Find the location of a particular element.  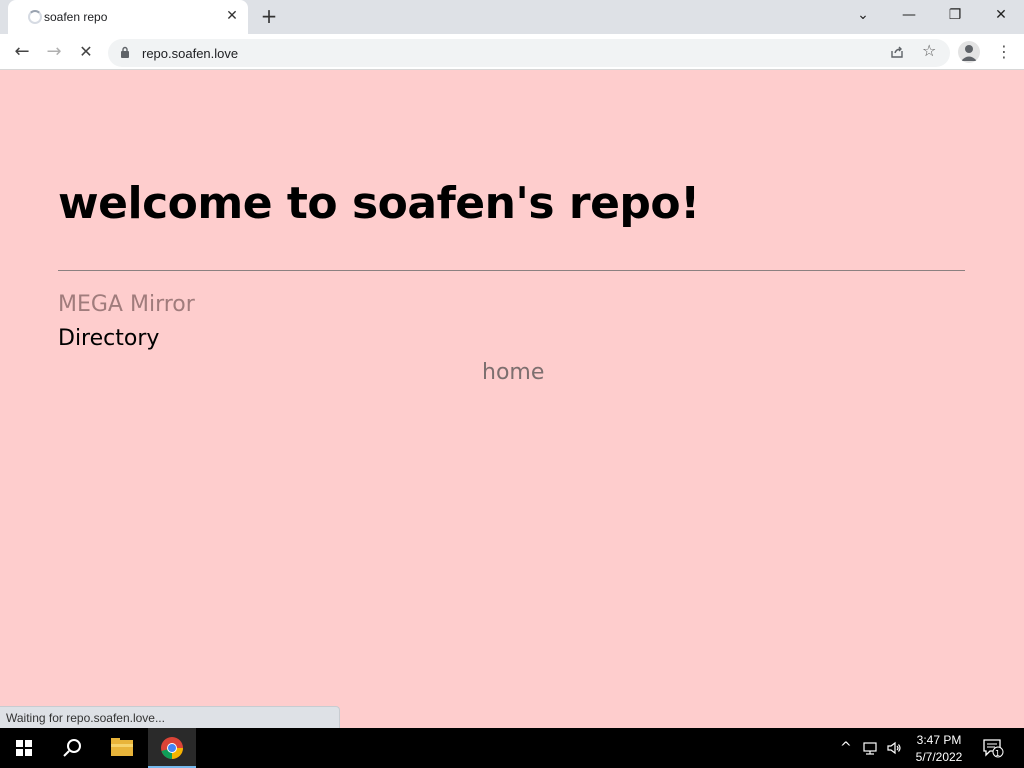

tray-chevron-icon: ^ is located at coordinates (846, 748).